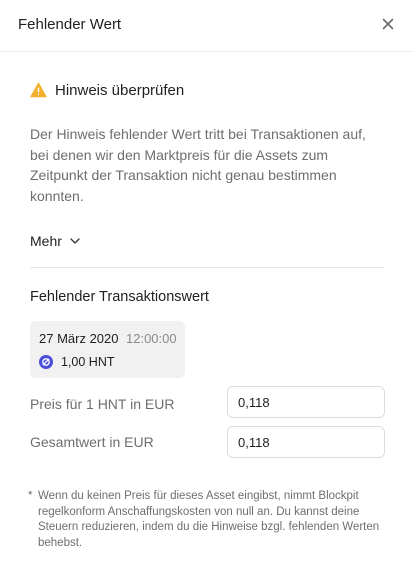  Describe the element at coordinates (206, 26) in the screenshot. I see `dialog-header: Fehlender Wert` at that location.